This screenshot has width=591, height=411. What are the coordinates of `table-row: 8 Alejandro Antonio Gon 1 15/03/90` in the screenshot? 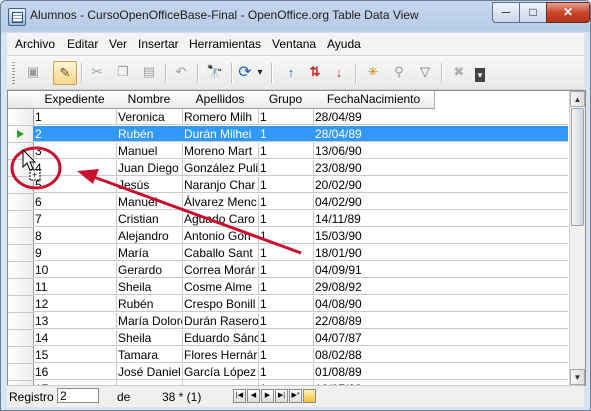 It's located at (288, 236).